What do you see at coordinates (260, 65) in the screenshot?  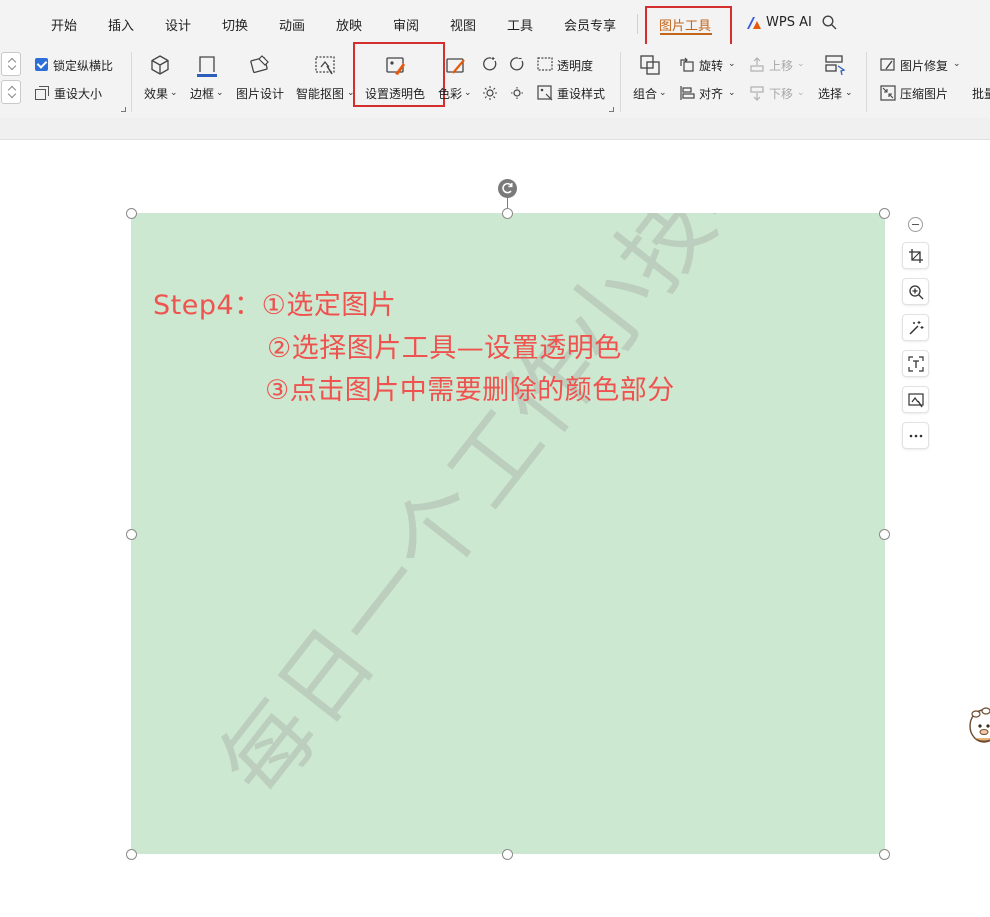 I see `picture-design-icon` at bounding box center [260, 65].